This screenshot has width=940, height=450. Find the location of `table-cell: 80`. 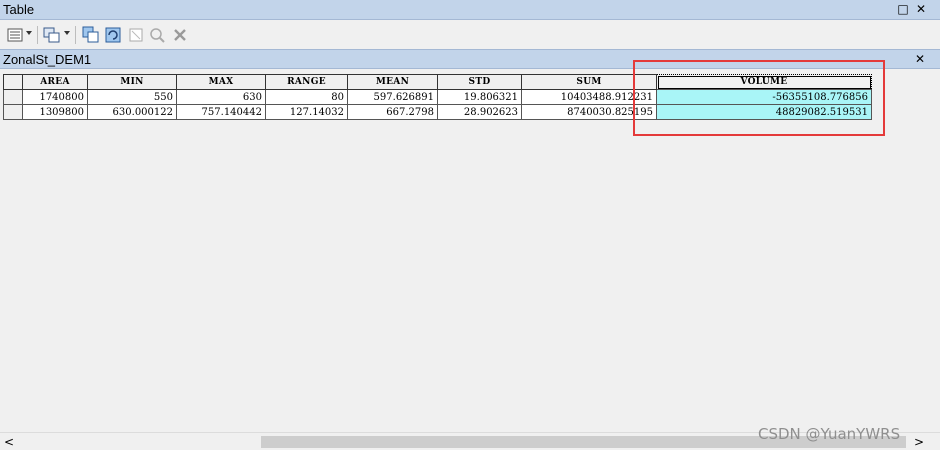

table-cell: 80 is located at coordinates (306, 97).